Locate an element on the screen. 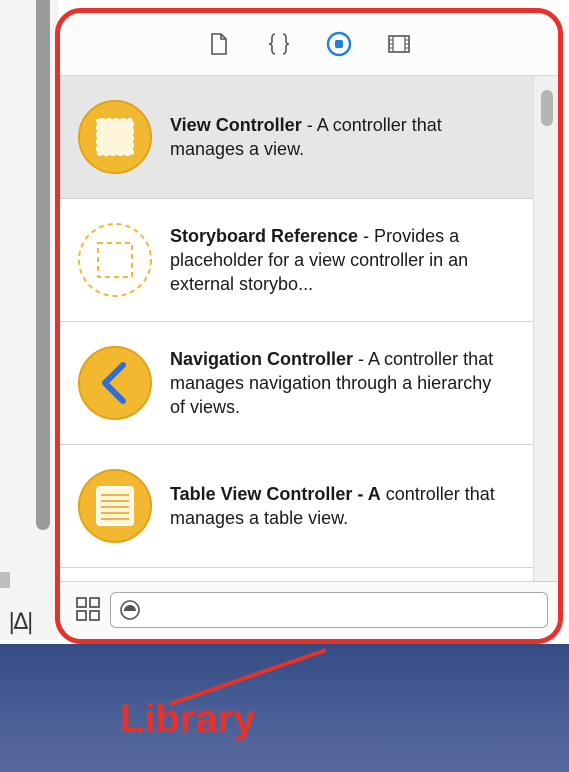 This screenshot has height=772, width=569. grid-view-toggle is located at coordinates (88, 609).